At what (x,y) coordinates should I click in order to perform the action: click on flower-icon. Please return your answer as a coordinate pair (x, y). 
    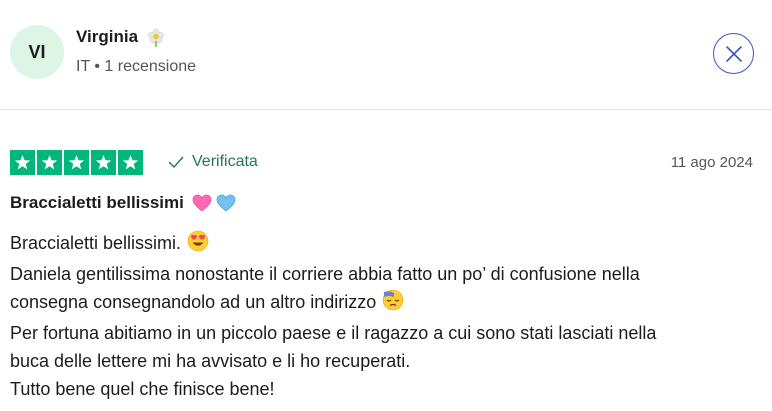
    Looking at the image, I should click on (156, 37).